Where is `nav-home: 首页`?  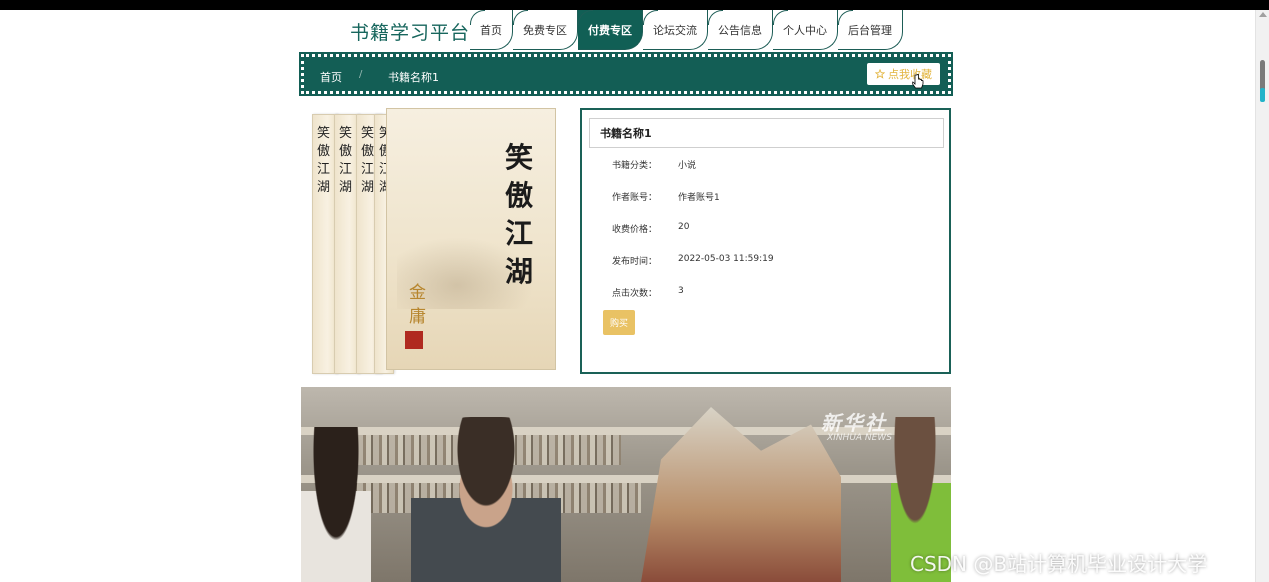
nav-home: 首页 is located at coordinates (491, 30).